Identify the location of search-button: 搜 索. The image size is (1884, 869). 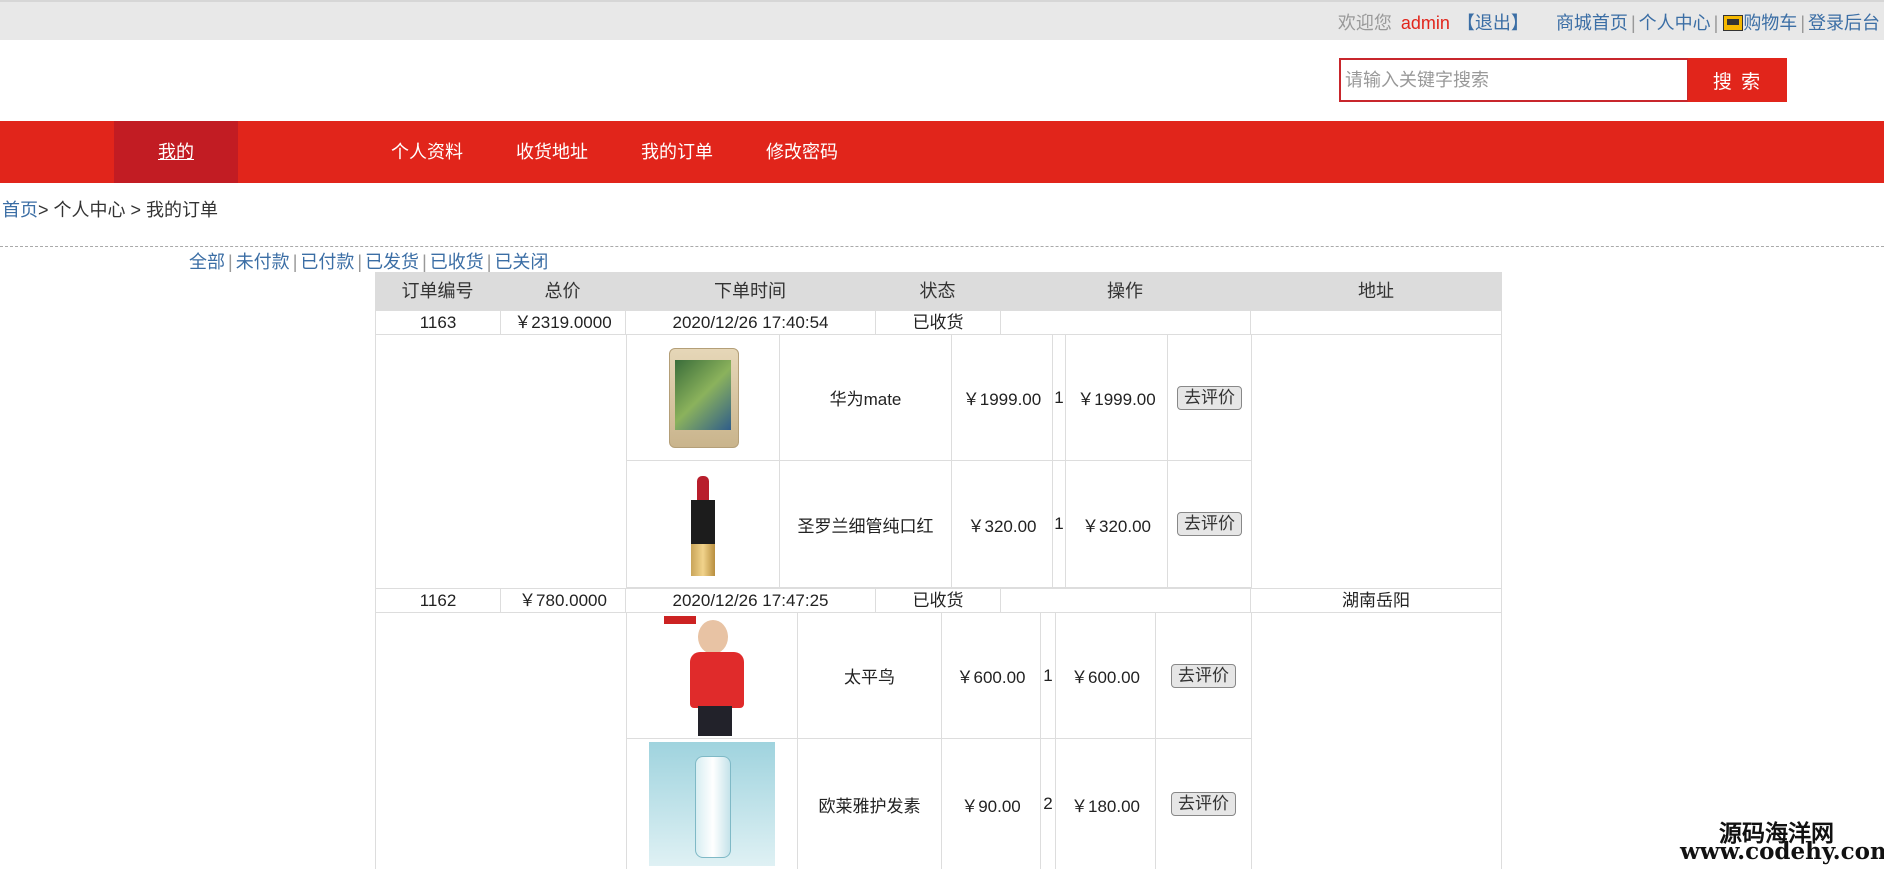
(1737, 80).